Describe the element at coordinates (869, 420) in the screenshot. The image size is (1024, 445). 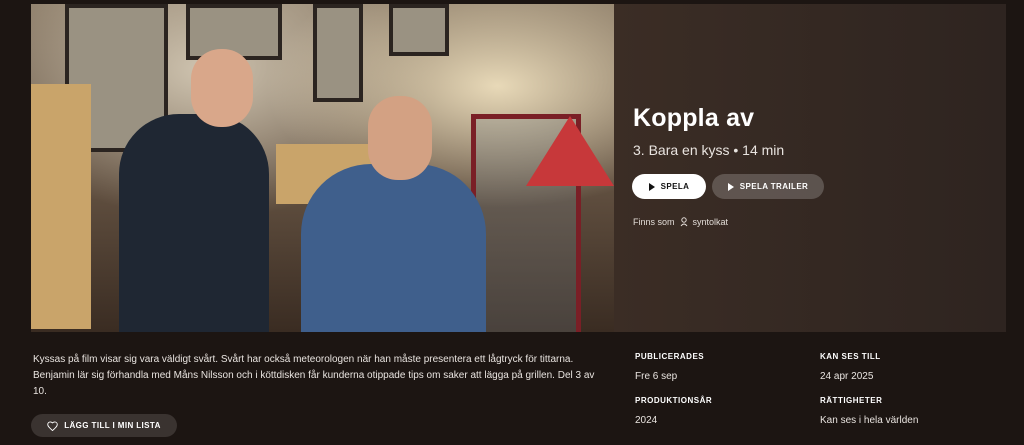
I see `rights-value: Kan ses i hela världen` at that location.